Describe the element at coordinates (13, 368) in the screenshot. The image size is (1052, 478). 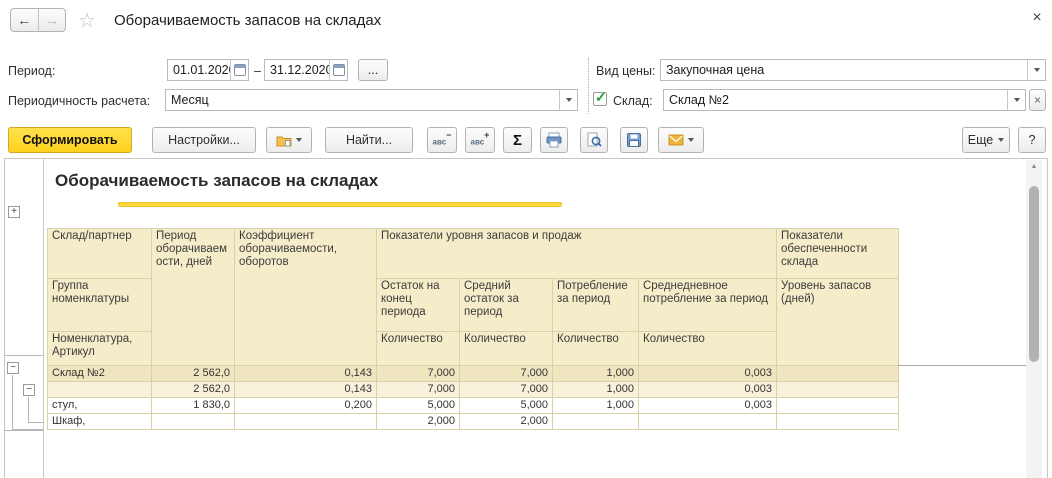
I see `collapse-group-box-1: −` at that location.